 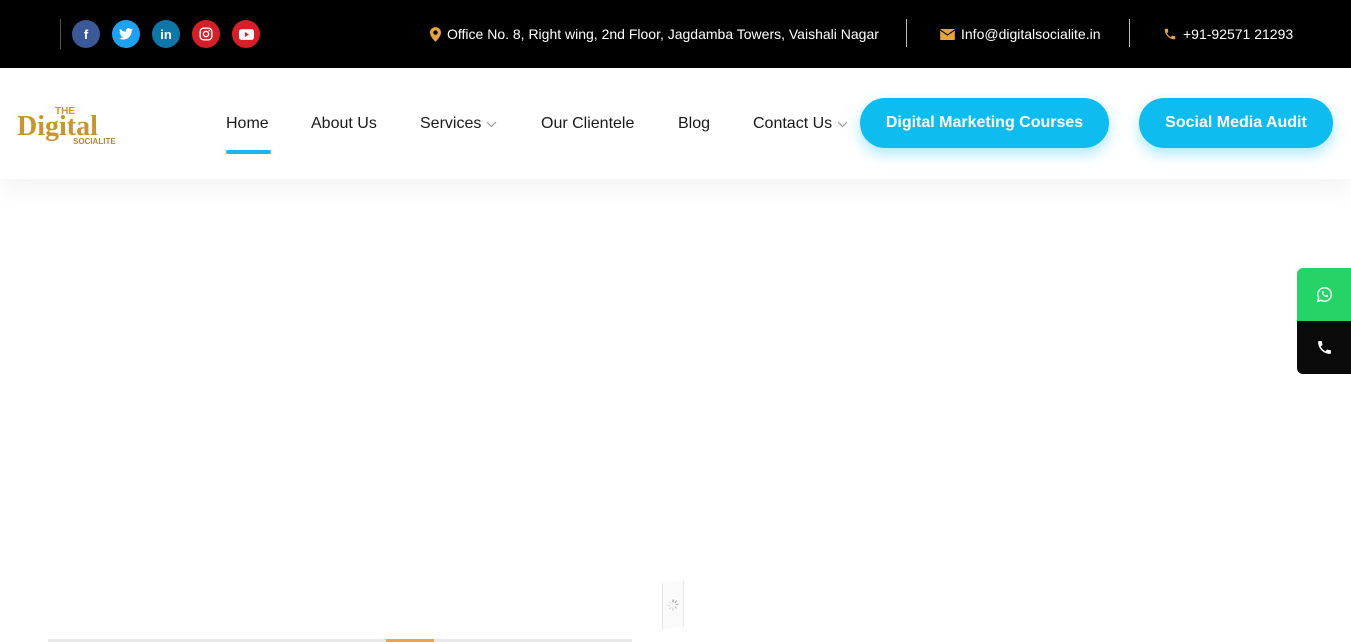 I want to click on loading-spinner, so click(x=673, y=605).